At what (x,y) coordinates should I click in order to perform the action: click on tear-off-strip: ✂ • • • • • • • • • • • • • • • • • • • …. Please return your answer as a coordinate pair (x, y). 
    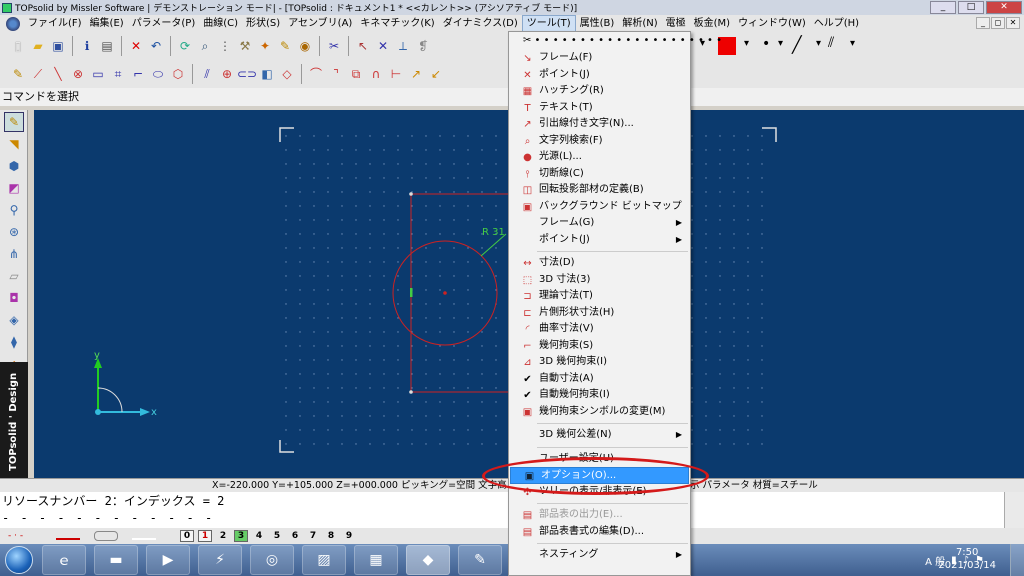
    Looking at the image, I should click on (615, 41).